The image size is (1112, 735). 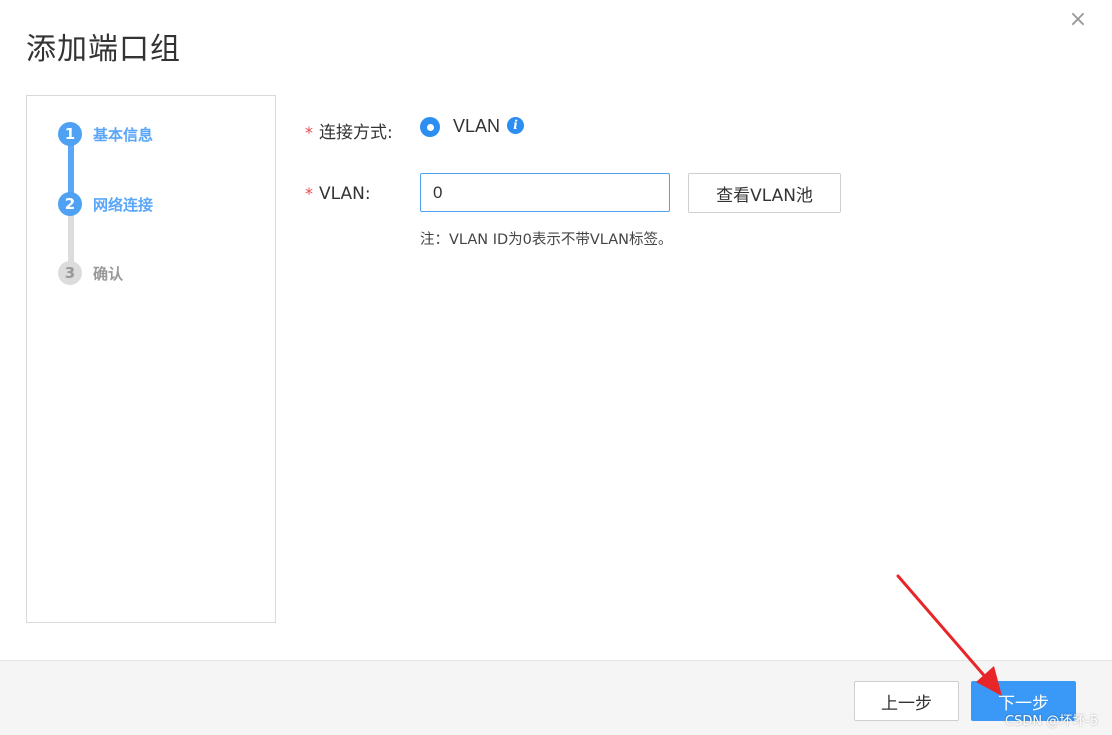 I want to click on step-network-connection: 2 网络连接, so click(x=105, y=204).